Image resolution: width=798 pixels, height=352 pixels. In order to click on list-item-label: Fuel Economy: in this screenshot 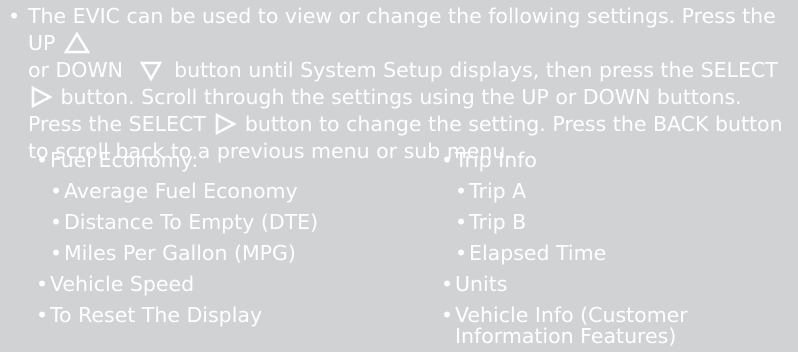, I will do `click(124, 160)`.